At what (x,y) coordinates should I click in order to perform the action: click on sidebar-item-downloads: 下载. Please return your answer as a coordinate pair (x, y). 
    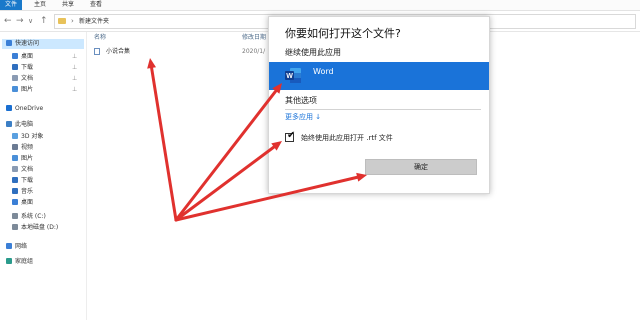
    Looking at the image, I should click on (22, 68).